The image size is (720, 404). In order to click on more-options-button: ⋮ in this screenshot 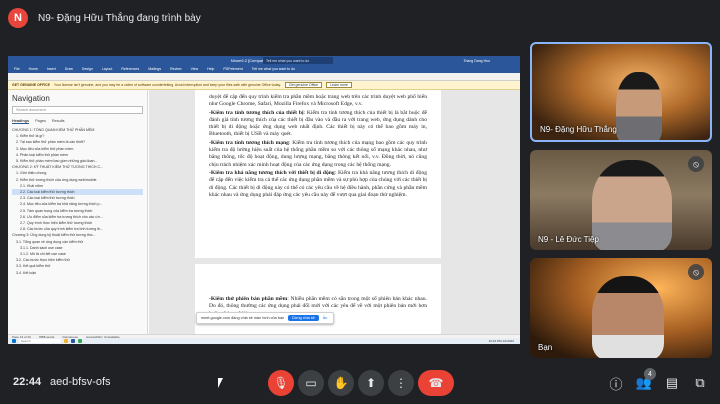, I will do `click(401, 383)`.